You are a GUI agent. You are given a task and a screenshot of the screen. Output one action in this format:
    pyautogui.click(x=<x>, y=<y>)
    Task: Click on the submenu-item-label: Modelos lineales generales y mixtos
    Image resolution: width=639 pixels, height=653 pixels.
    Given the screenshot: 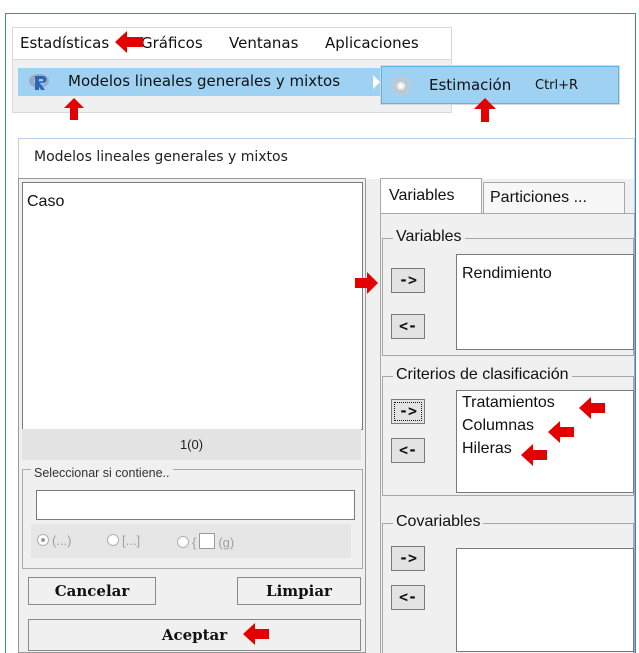 What is the action you would take?
    pyautogui.click(x=204, y=81)
    